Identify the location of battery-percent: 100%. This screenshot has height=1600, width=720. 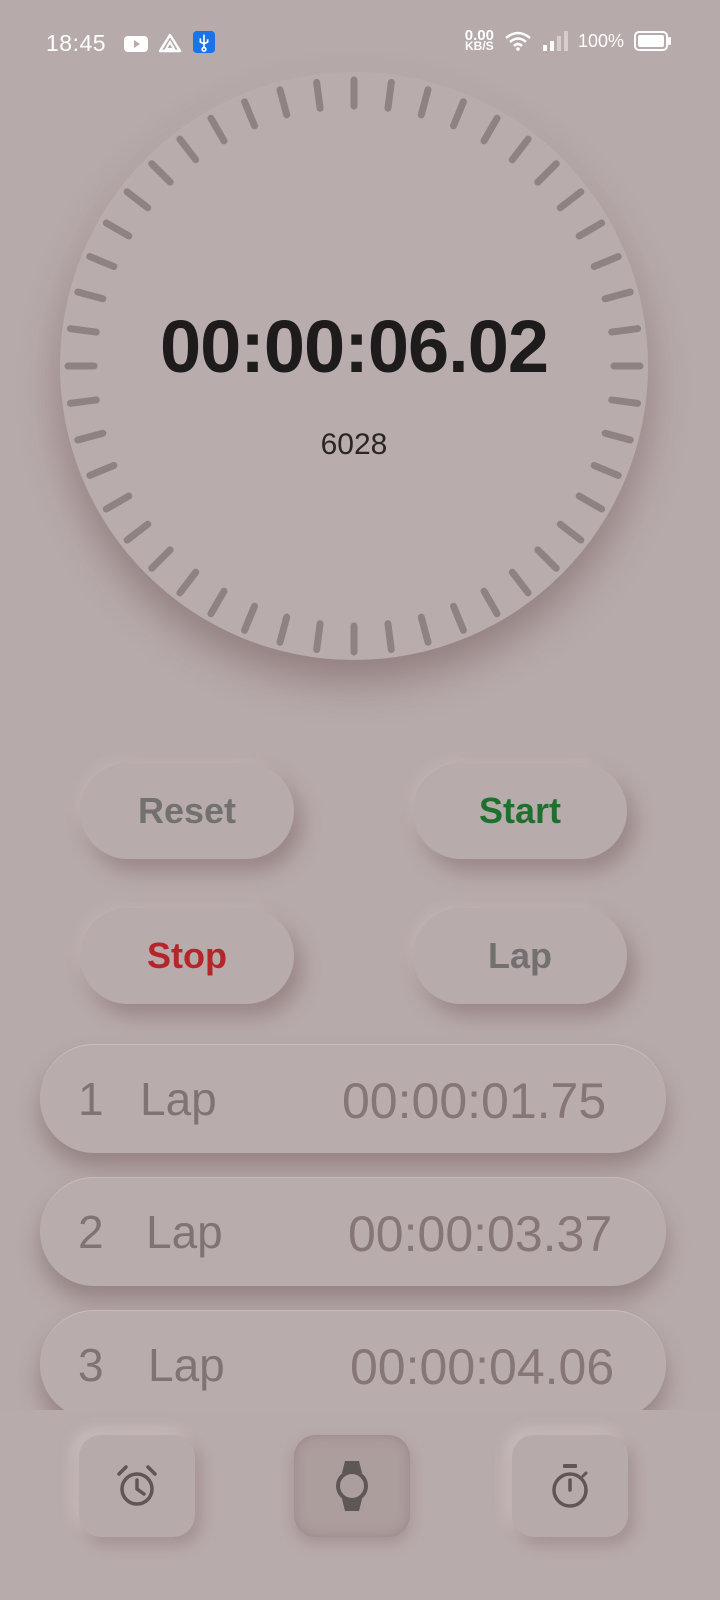
(600, 40).